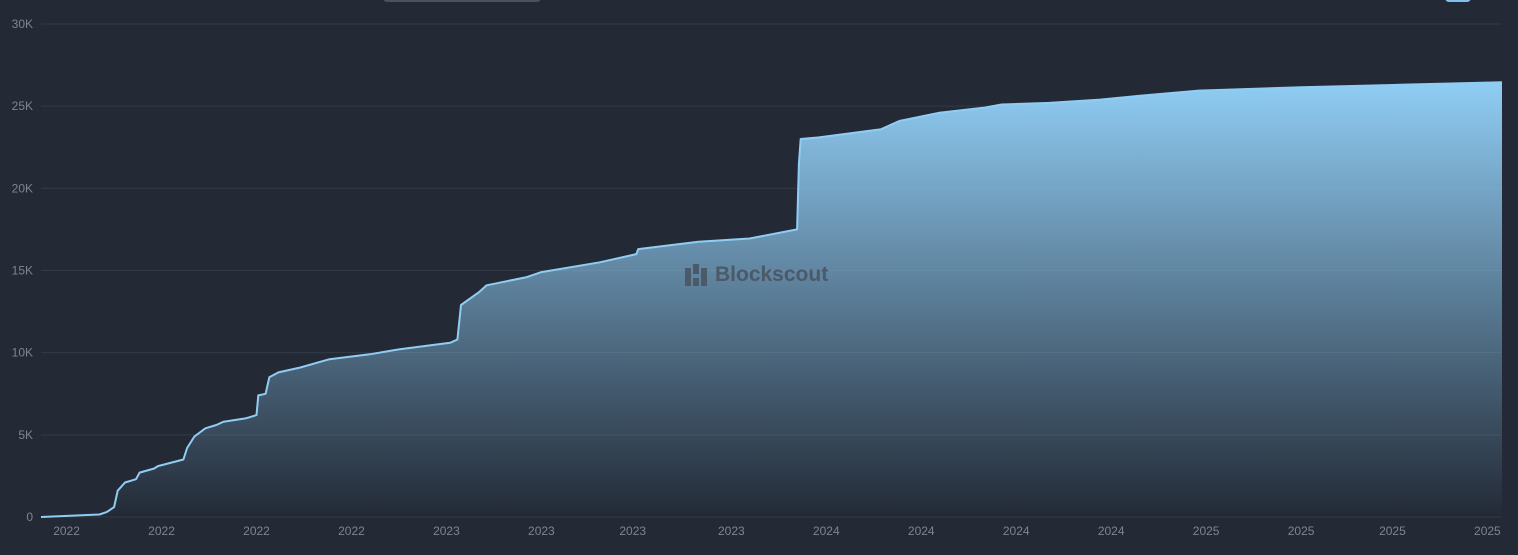 This screenshot has height=555, width=1518. What do you see at coordinates (22, 24) in the screenshot?
I see `y-tick-label: 30K` at bounding box center [22, 24].